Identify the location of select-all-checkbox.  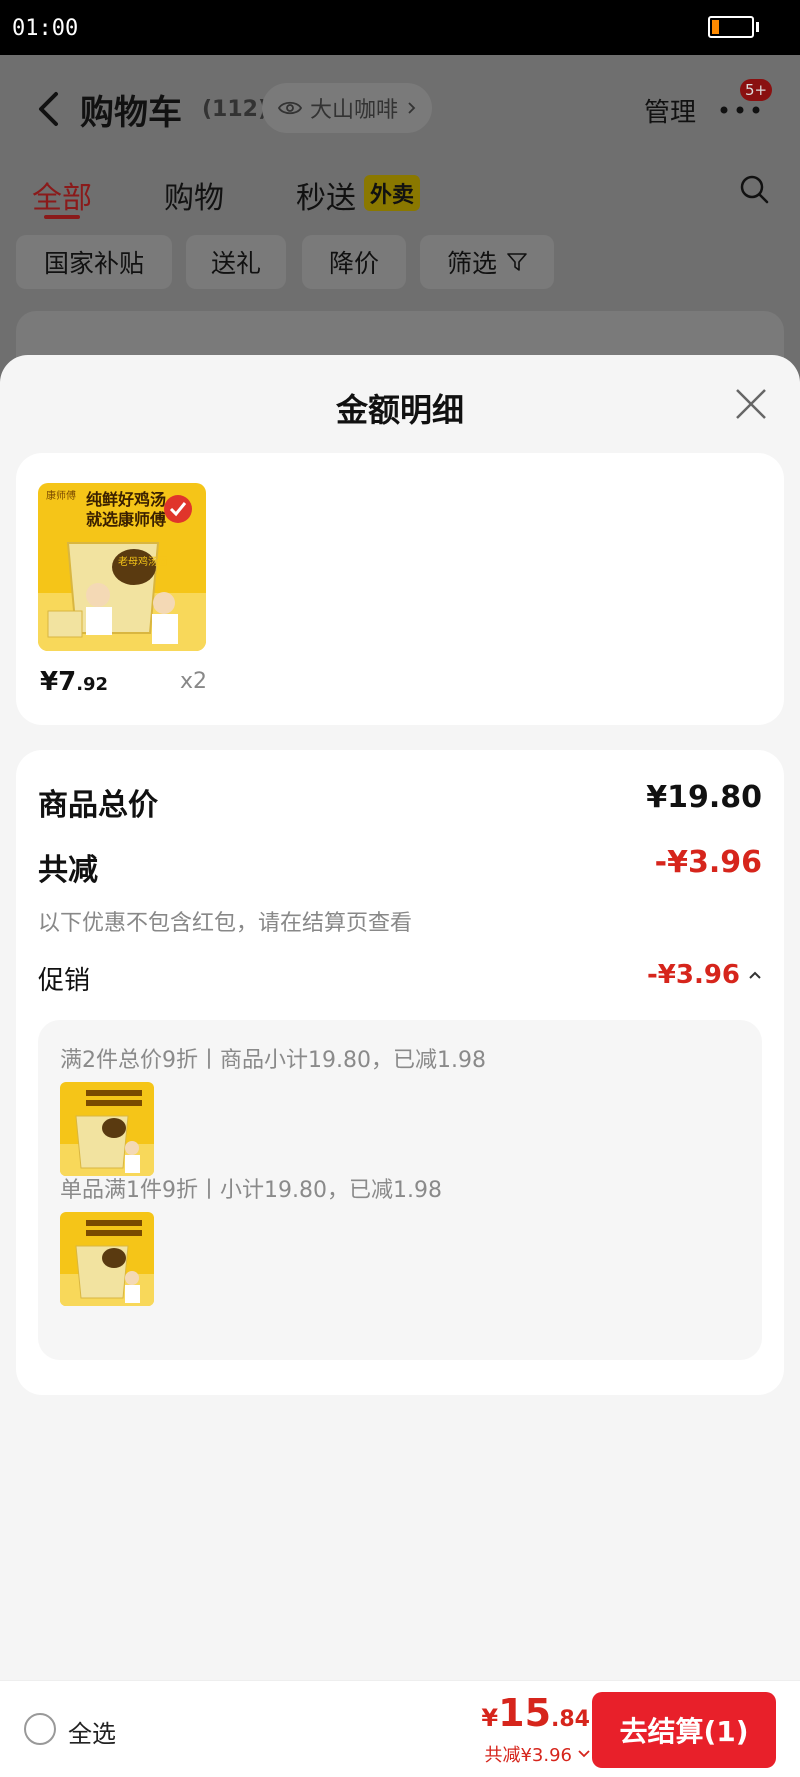
(40, 1729).